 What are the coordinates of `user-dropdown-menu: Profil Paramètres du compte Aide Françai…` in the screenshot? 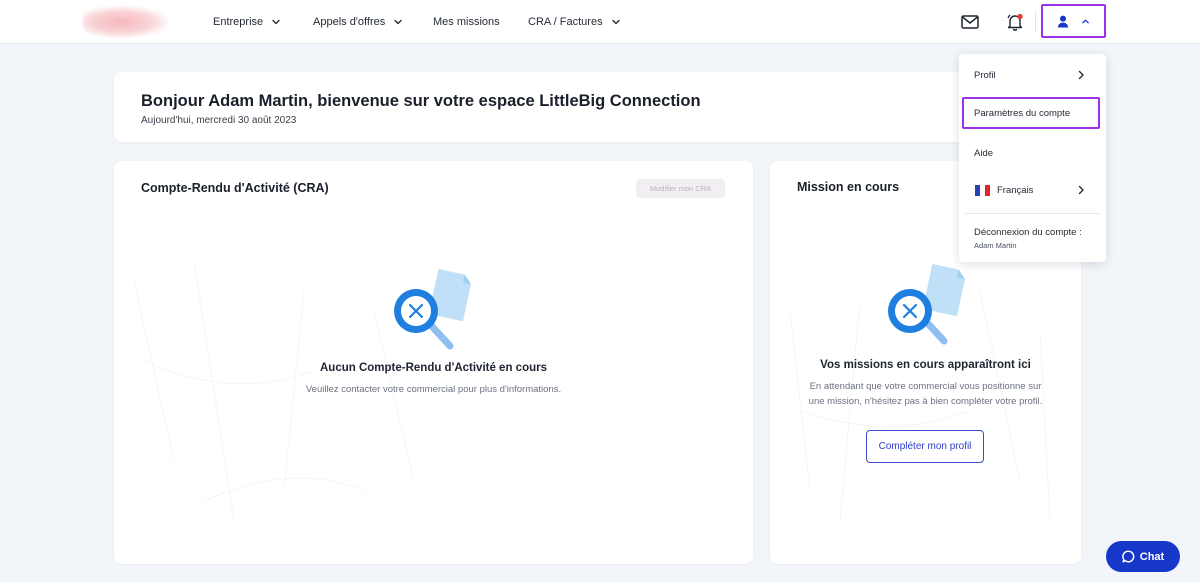 It's located at (1032, 158).